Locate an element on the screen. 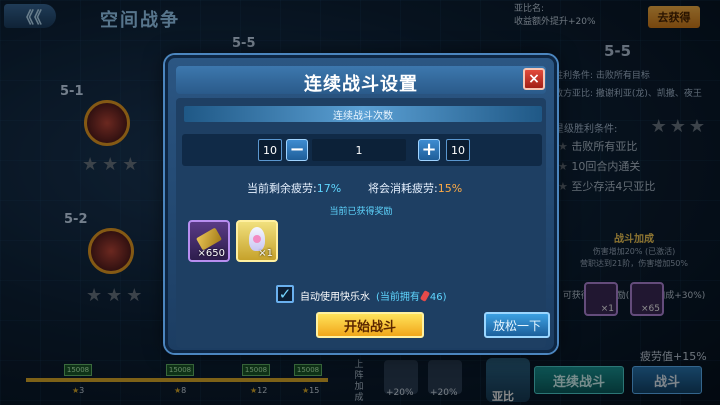 This screenshot has width=720, height=405. fatigue-cost-value: 15% is located at coordinates (450, 188).